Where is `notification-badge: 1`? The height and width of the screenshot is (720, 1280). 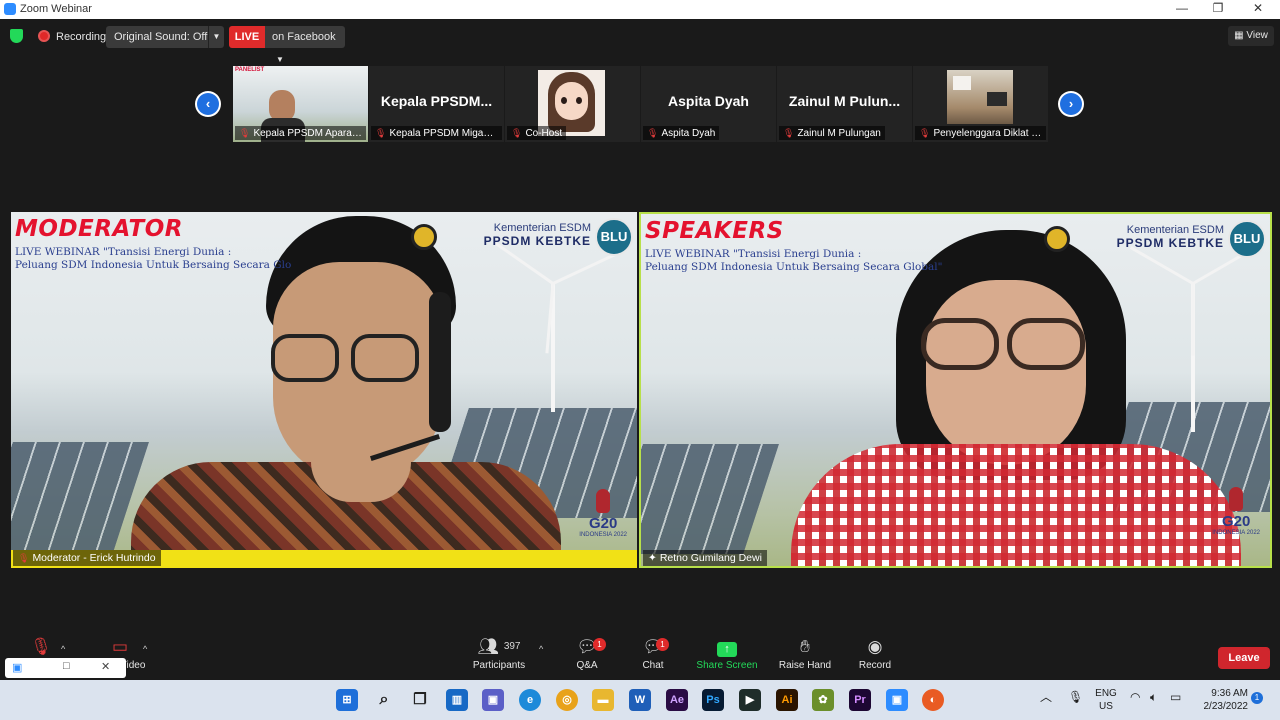 notification-badge: 1 is located at coordinates (1257, 698).